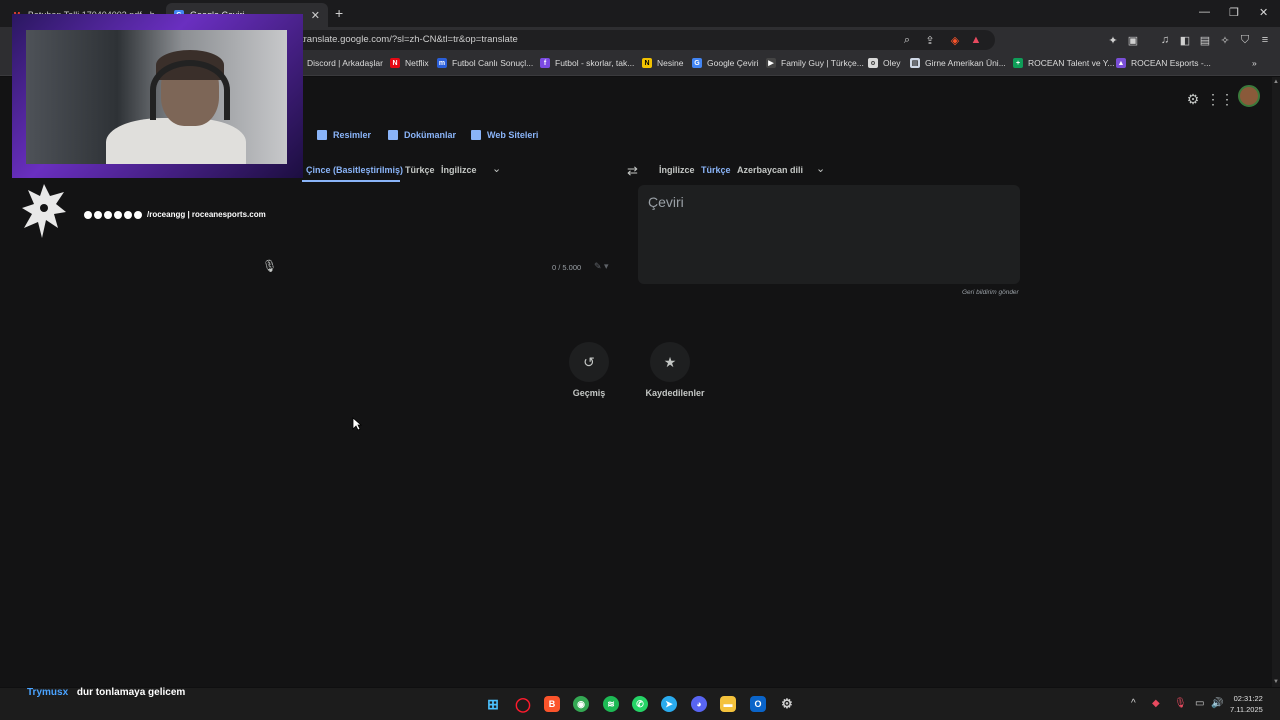 Image resolution: width=1280 pixels, height=720 pixels. Describe the element at coordinates (1263, 12) in the screenshot. I see `close-window-button: ✕` at that location.